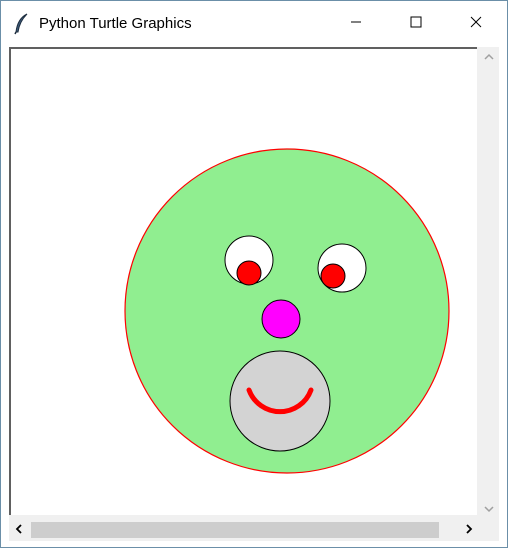 This screenshot has width=508, height=548. I want to click on maximize-icon, so click(416, 24).